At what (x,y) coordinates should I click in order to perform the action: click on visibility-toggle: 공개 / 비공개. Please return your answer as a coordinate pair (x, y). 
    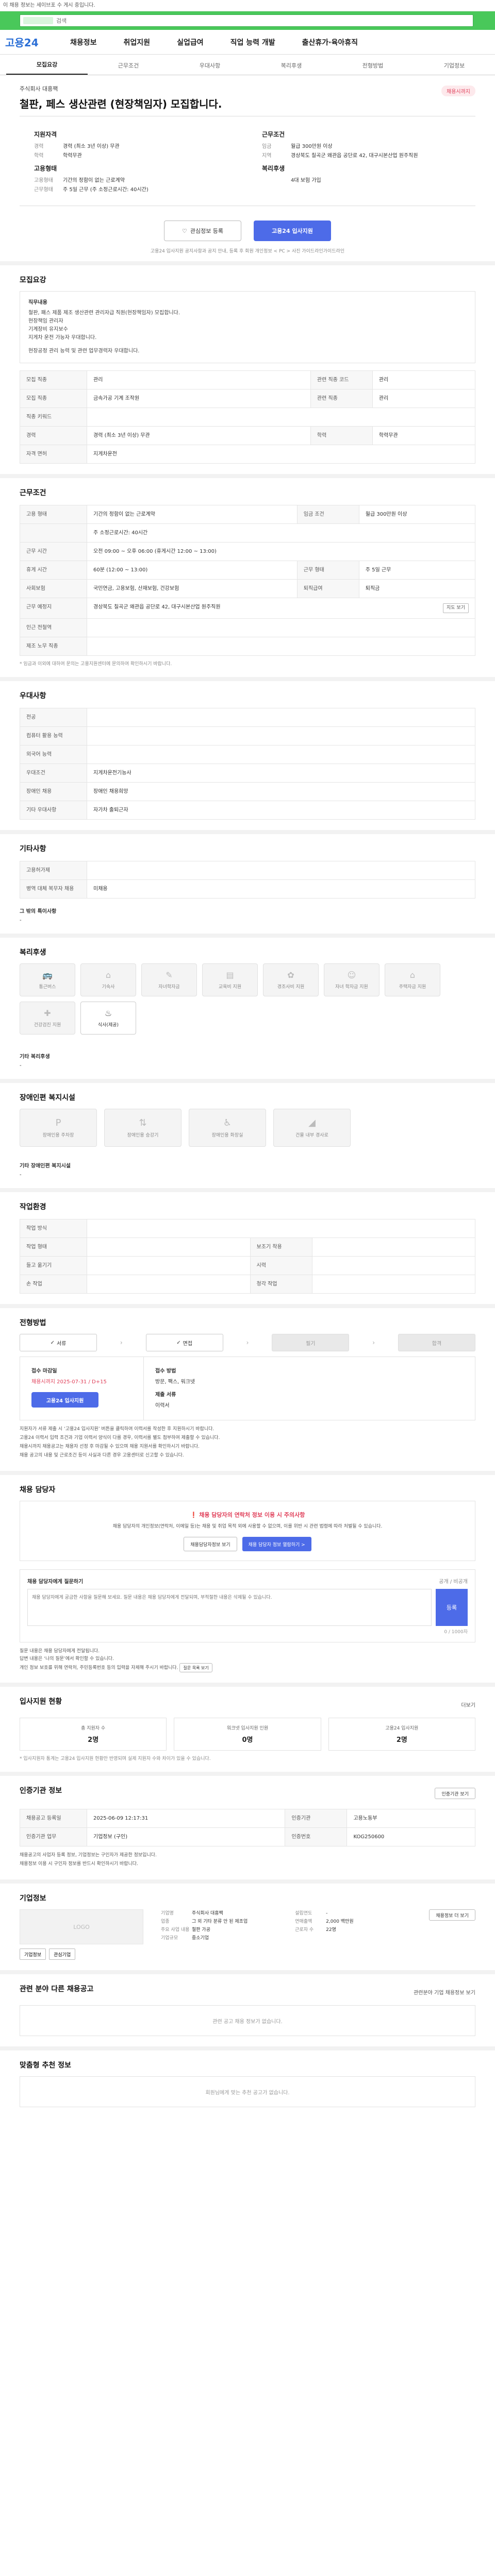
    Looking at the image, I should click on (453, 1581).